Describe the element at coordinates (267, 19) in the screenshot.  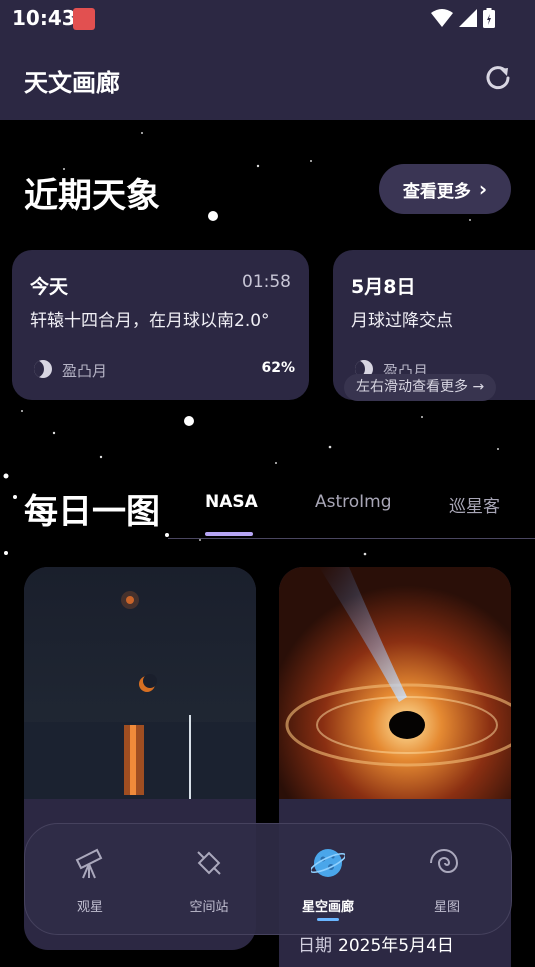
I see `status-bar: 10:43` at that location.